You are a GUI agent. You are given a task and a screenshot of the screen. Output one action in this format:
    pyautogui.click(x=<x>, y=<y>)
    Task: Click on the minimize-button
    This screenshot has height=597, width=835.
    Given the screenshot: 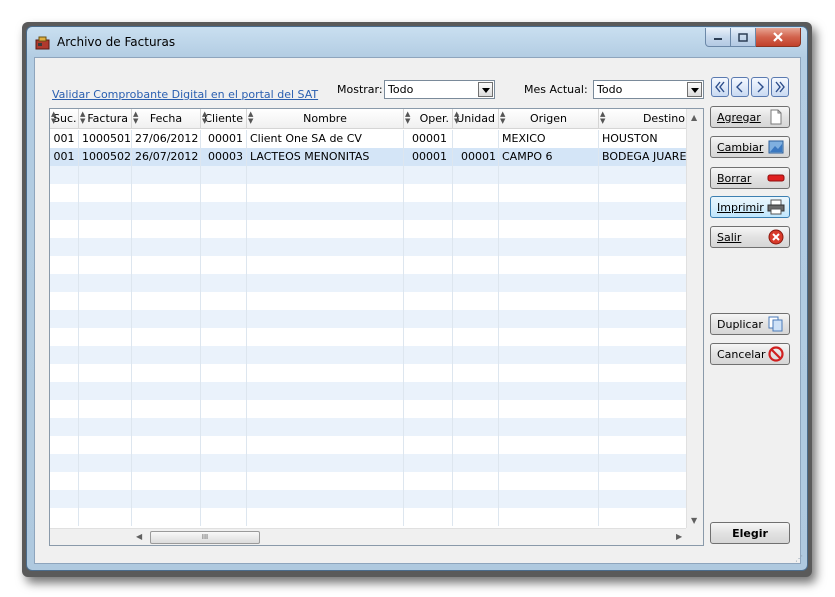 What is the action you would take?
    pyautogui.click(x=718, y=37)
    